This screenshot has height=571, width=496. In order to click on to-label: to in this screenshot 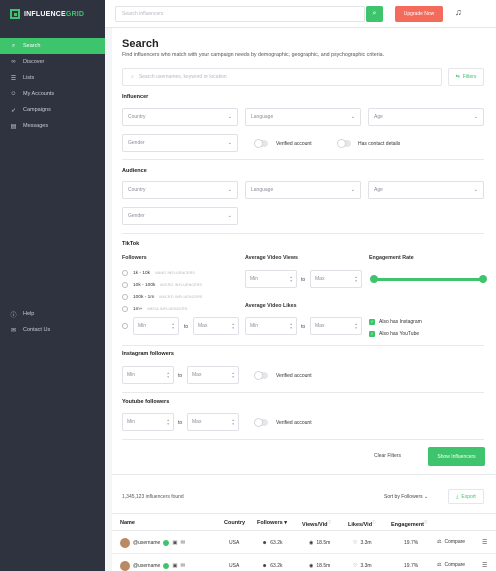, I will do `click(186, 327)`.